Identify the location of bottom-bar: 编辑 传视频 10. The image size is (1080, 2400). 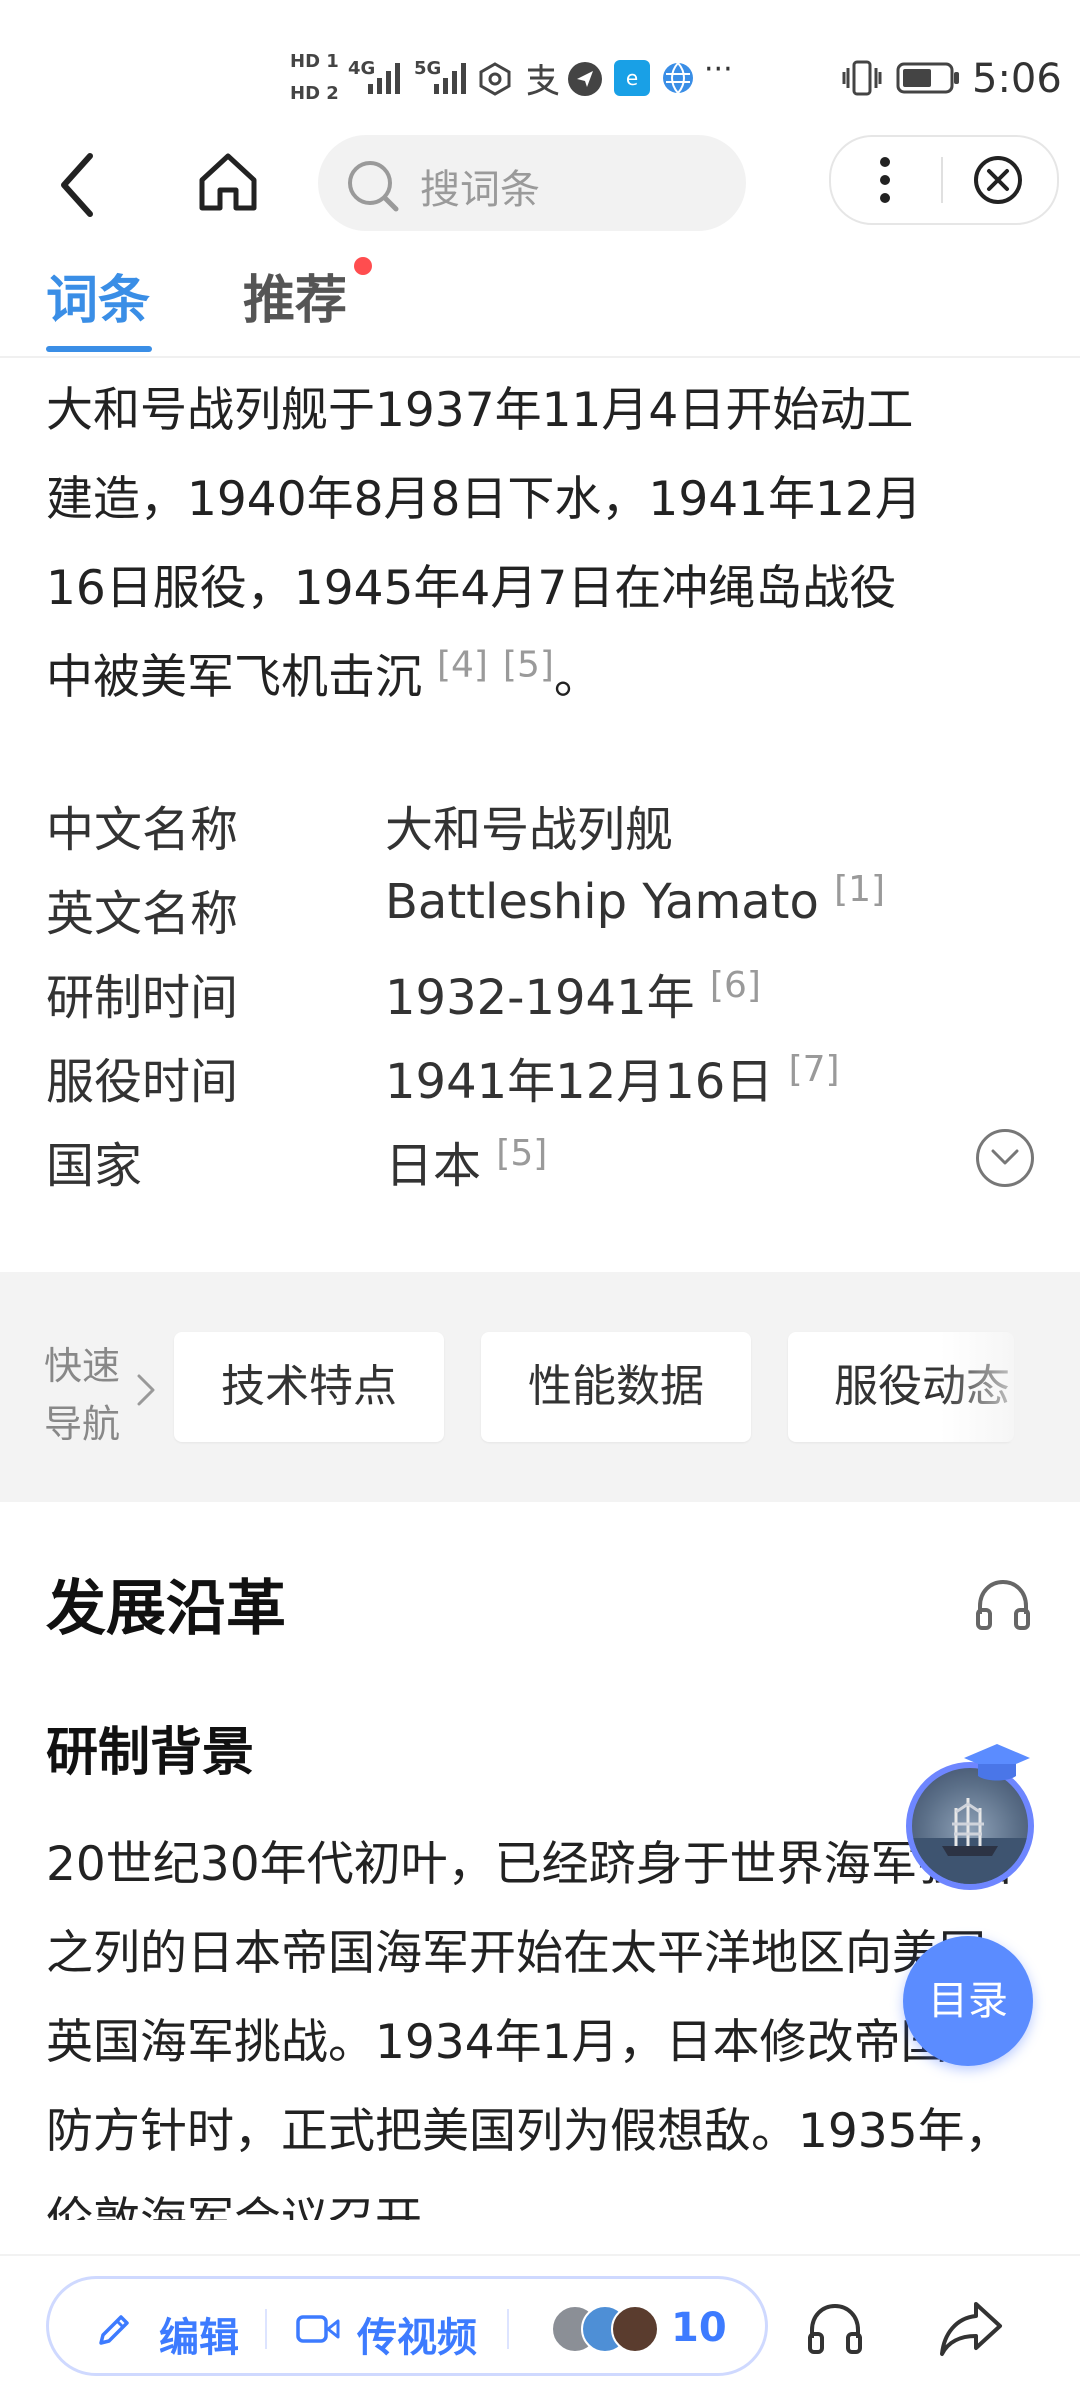
(540, 2327).